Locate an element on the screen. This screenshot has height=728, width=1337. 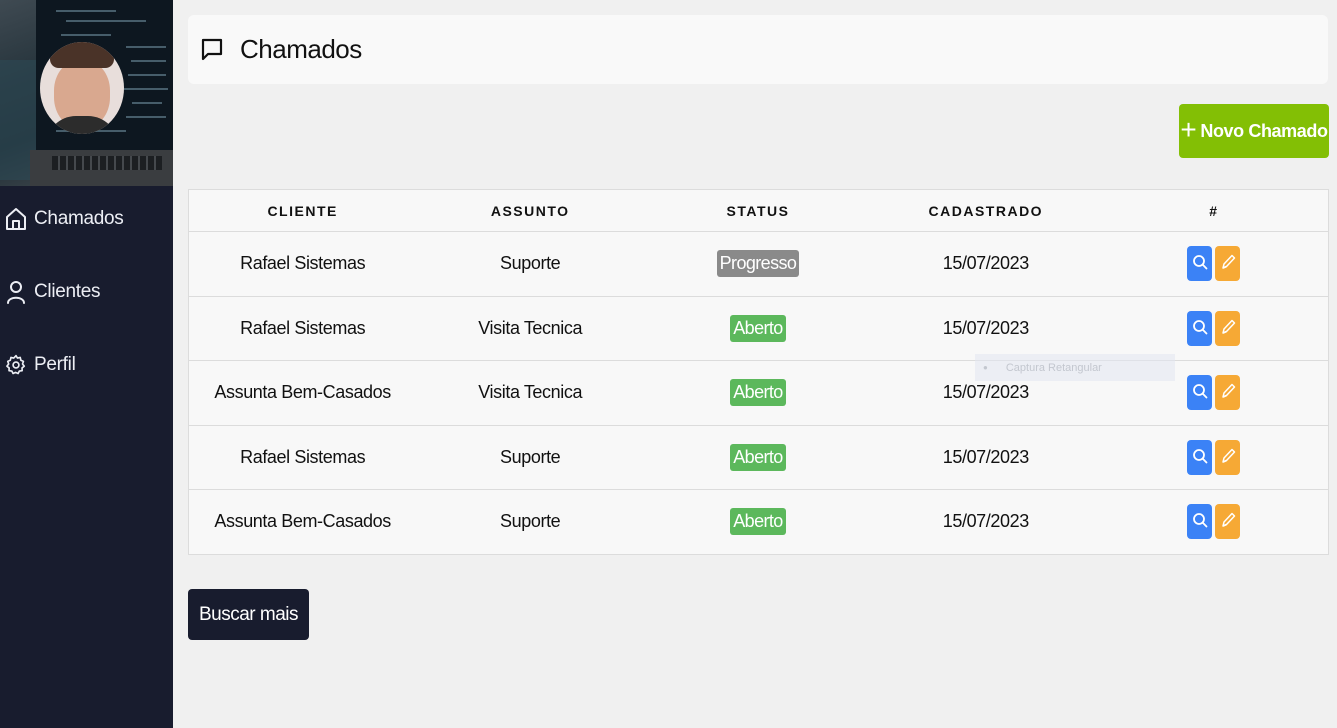
sidebar-item-clientes: Clientes is located at coordinates (86, 292).